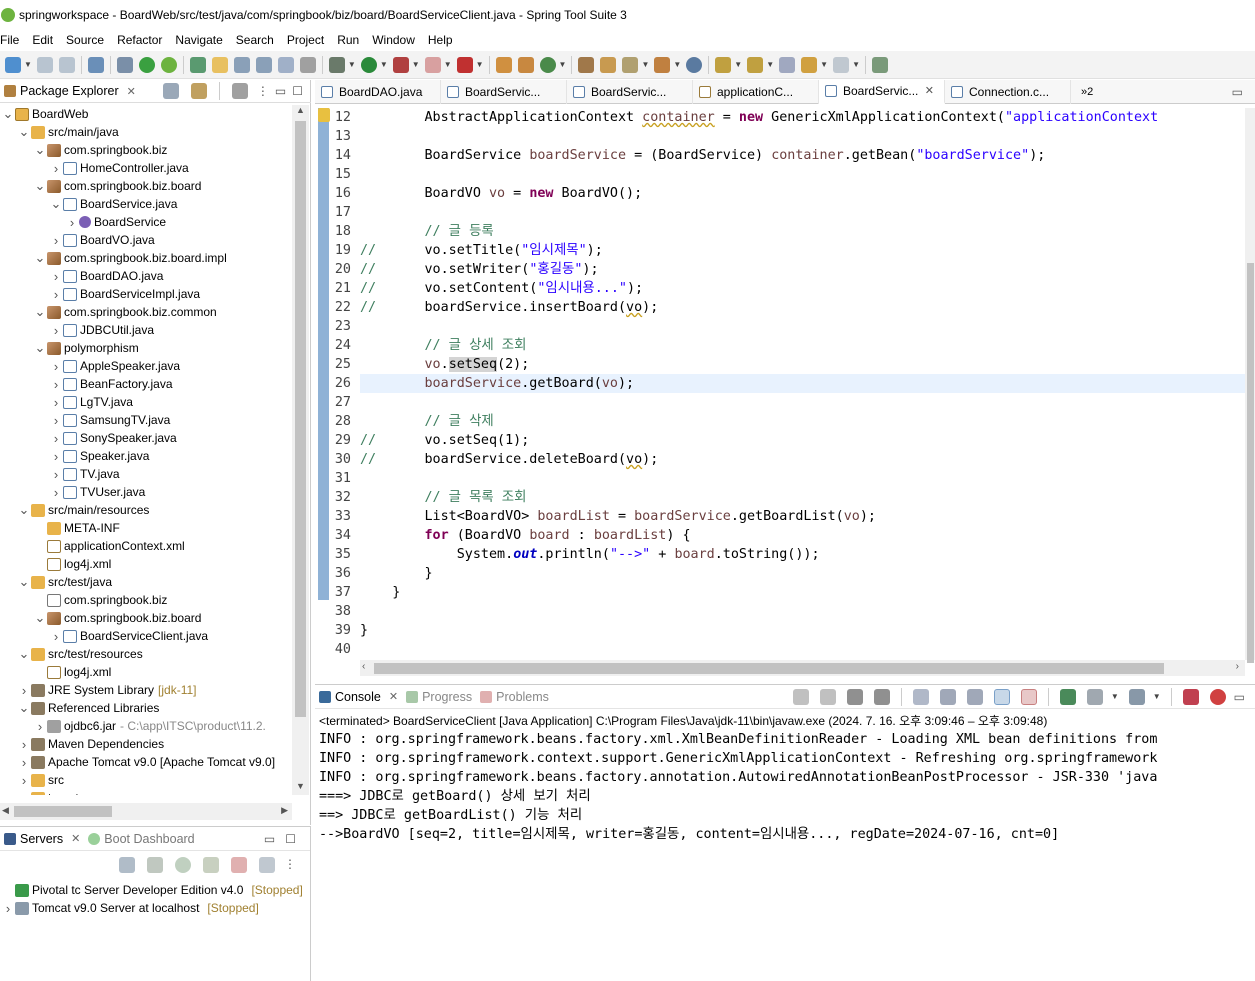 The height and width of the screenshot is (981, 1255). Describe the element at coordinates (155, 865) in the screenshot. I see `debug-server-icon` at that location.